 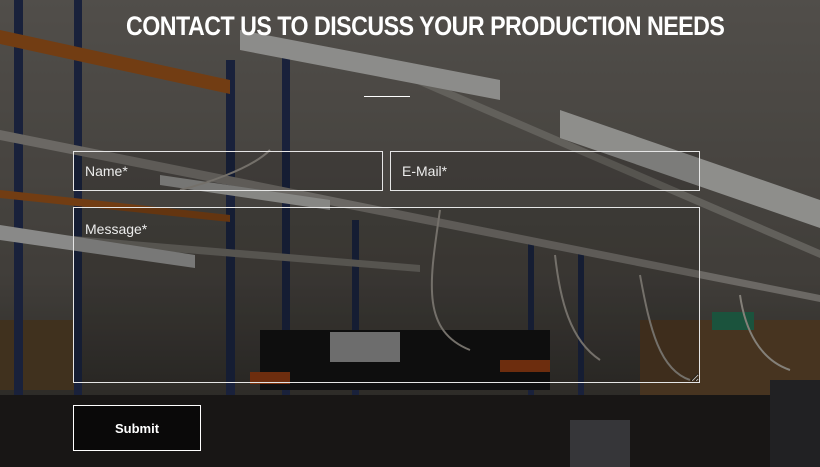 What do you see at coordinates (387, 96) in the screenshot?
I see `heading-divider` at bounding box center [387, 96].